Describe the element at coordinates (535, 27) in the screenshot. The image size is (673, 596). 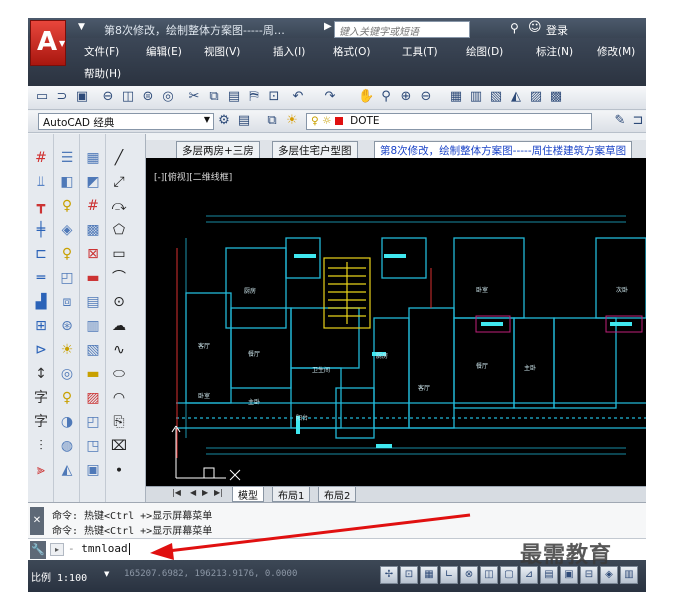
I see `user-icon: ☺` at that location.